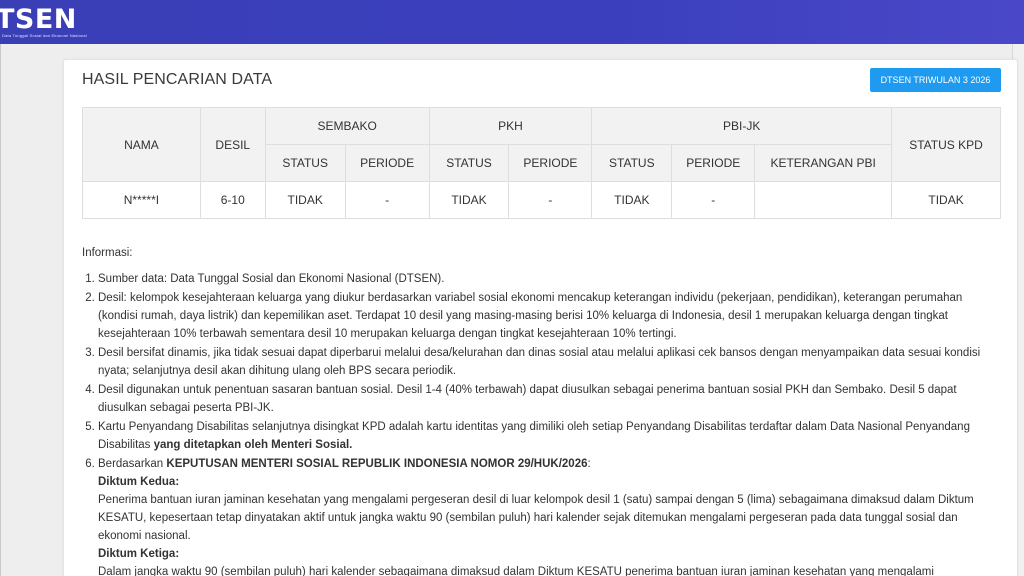 The image size is (1024, 576). What do you see at coordinates (38, 19) in the screenshot?
I see `logo-text: TSEN` at bounding box center [38, 19].